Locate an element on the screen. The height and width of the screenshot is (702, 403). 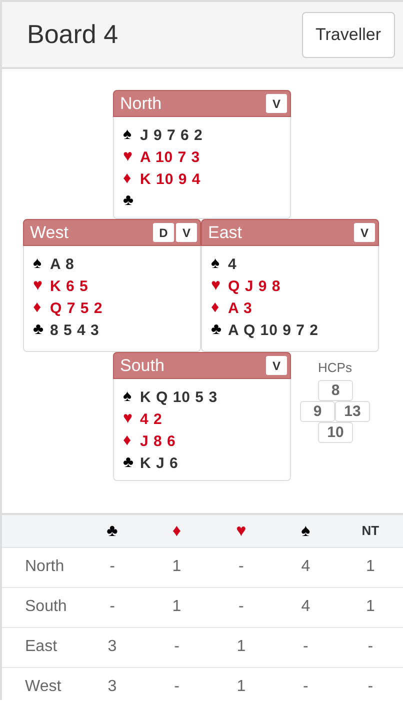
hcp-value: 10 is located at coordinates (335, 432).